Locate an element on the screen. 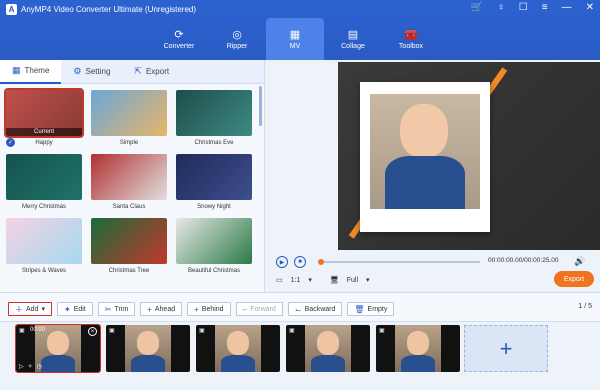  clip-duration: 00:00 is located at coordinates (38, 330).